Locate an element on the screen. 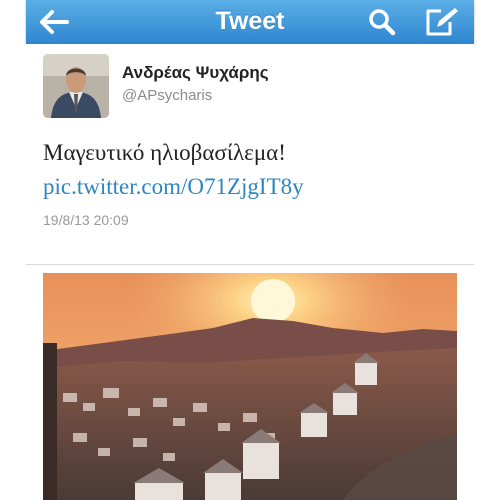  author-name: Ανδρέας Ψυχάρης is located at coordinates (195, 73).